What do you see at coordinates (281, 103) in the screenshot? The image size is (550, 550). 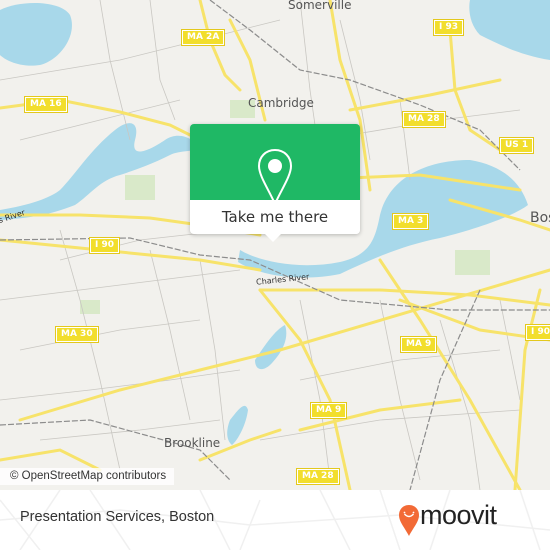 I see `place-label-cambridge: Cambridge` at bounding box center [281, 103].